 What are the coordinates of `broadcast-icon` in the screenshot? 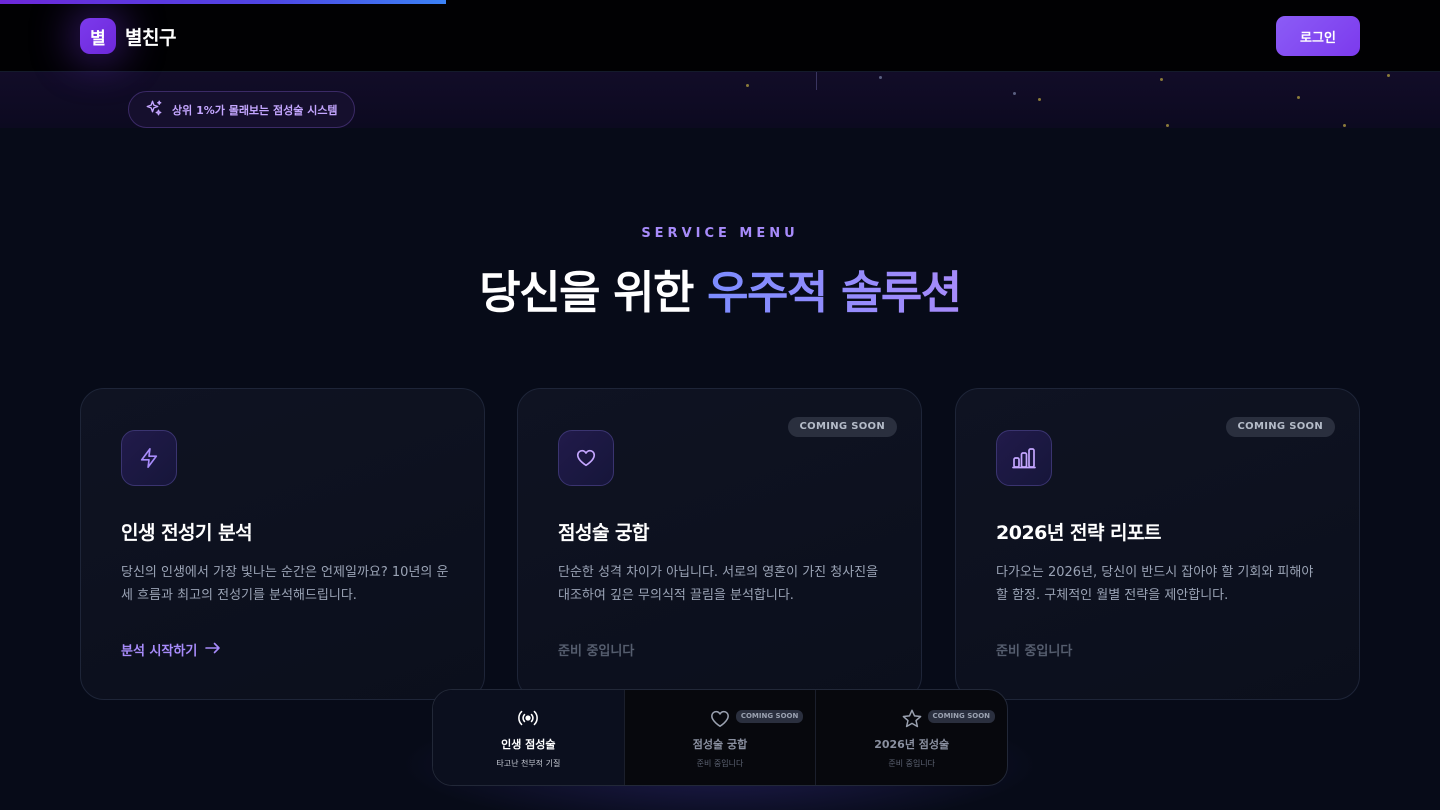 It's located at (528, 720).